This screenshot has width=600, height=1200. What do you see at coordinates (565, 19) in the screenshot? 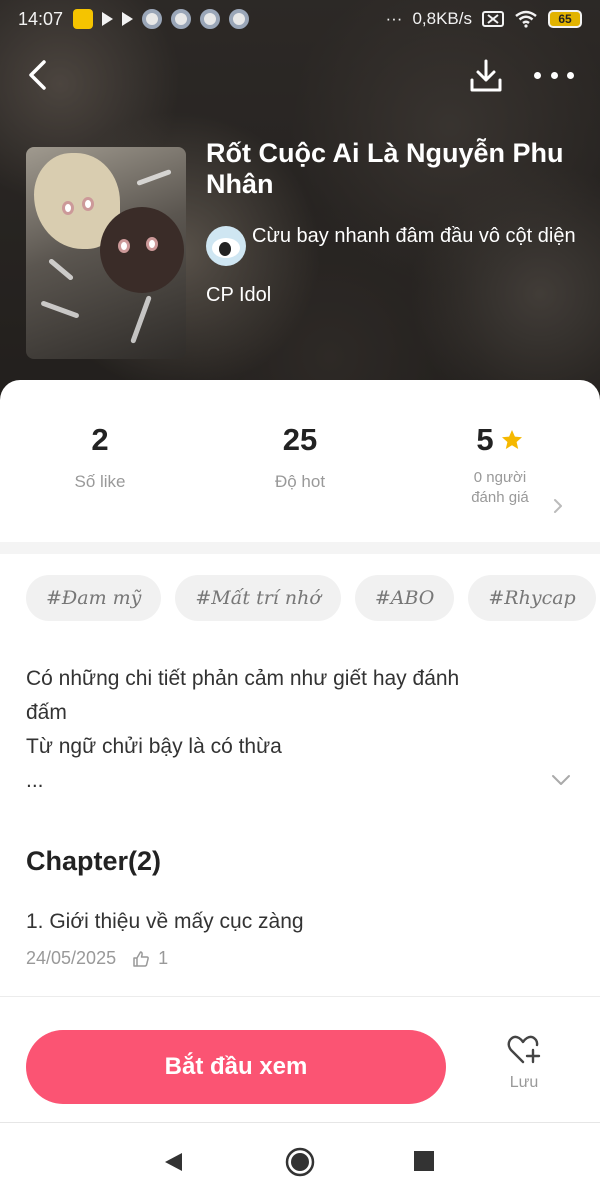
I see `battery-icon: 65` at bounding box center [565, 19].